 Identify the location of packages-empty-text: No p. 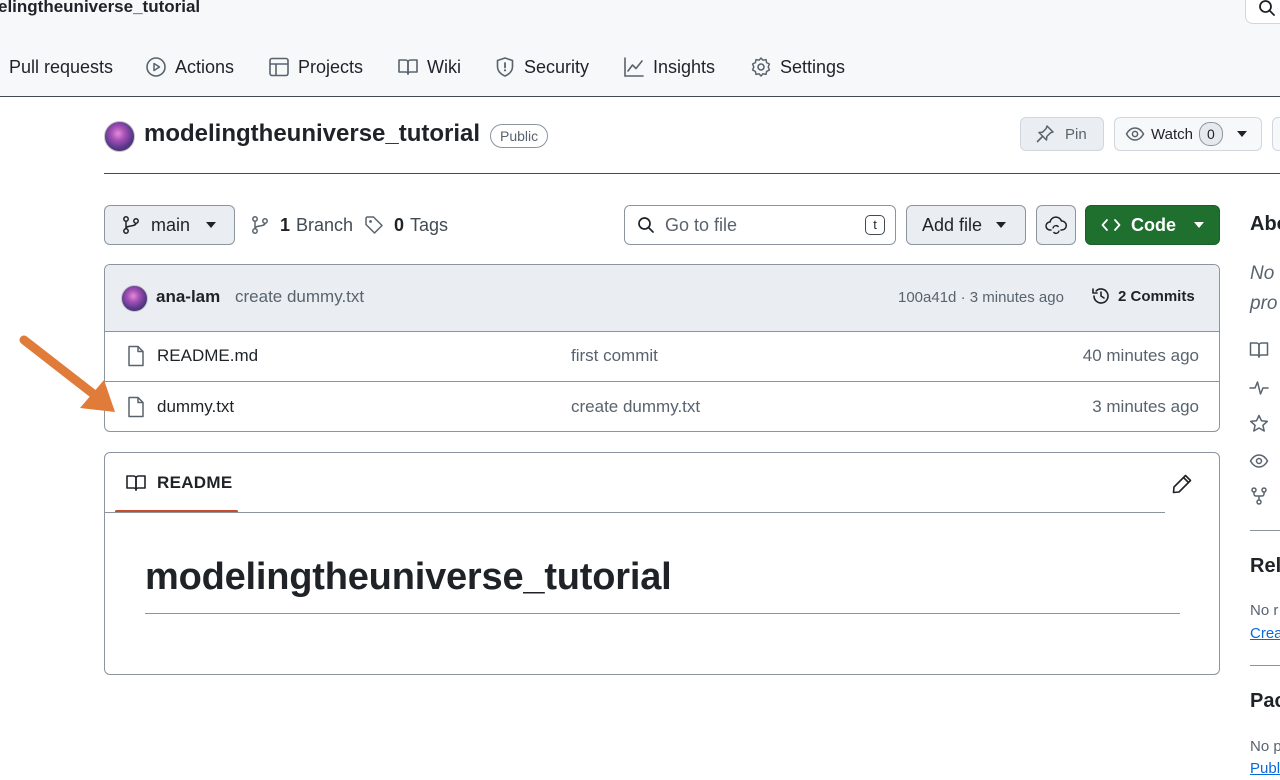
(1265, 746).